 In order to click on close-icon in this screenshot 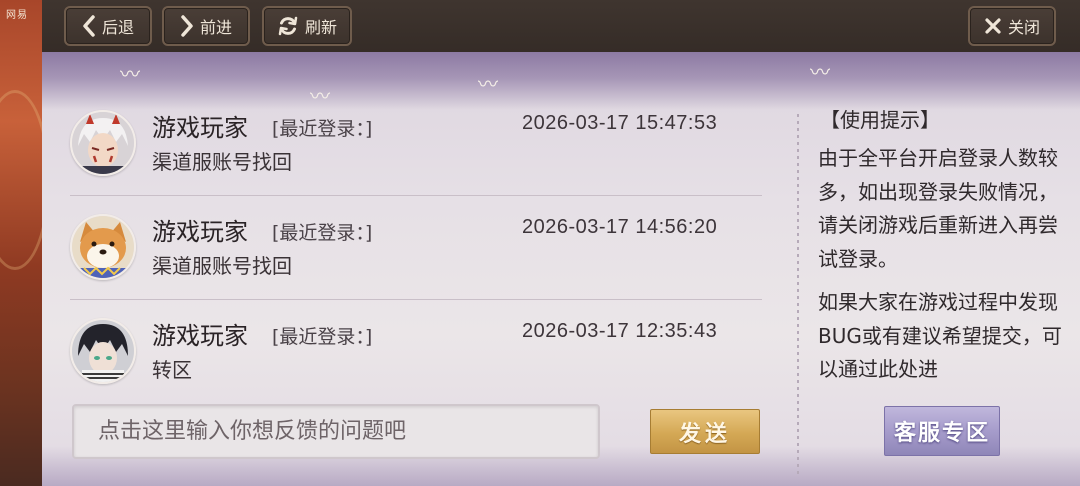, I will do `click(993, 26)`.